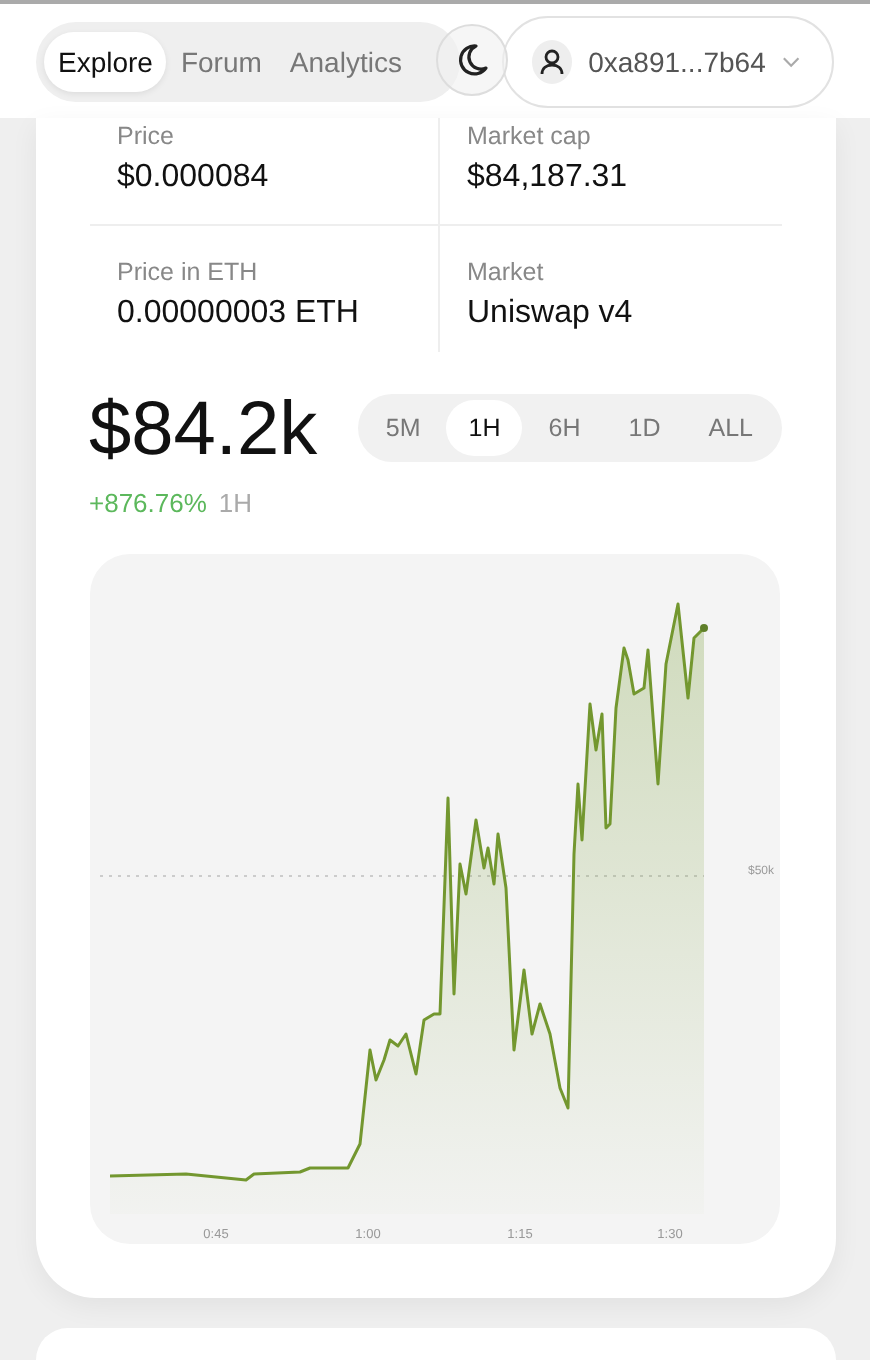 This screenshot has height=1360, width=870. Describe the element at coordinates (668, 61) in the screenshot. I see `wallet-button: 0xa891...7b64` at that location.